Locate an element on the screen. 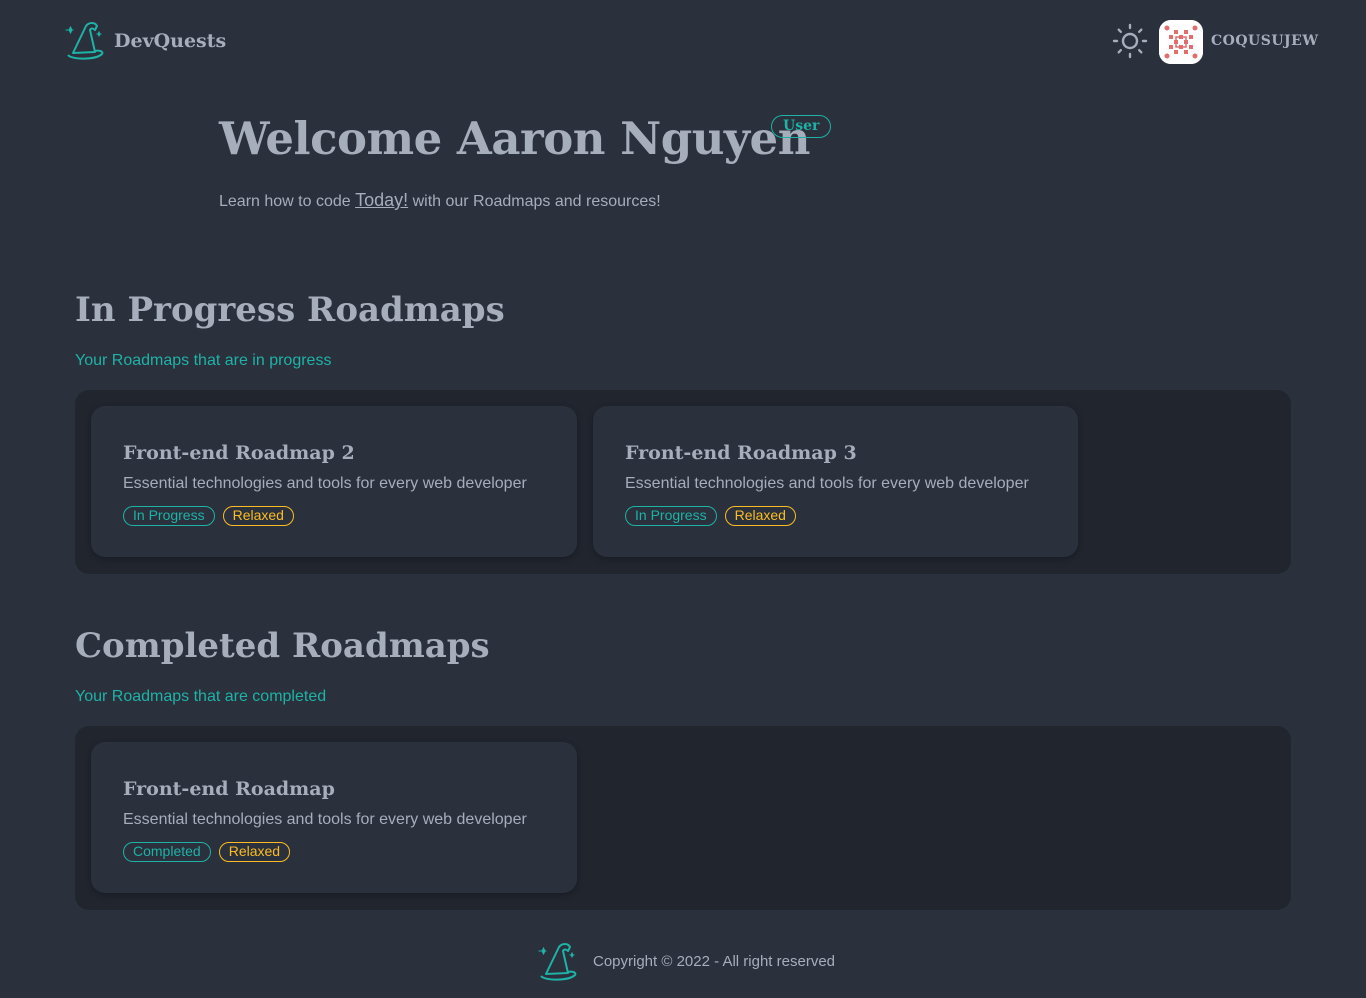 The width and height of the screenshot is (1366, 998). hero-subtitle-end: with our Roadmaps and resources! is located at coordinates (534, 201).